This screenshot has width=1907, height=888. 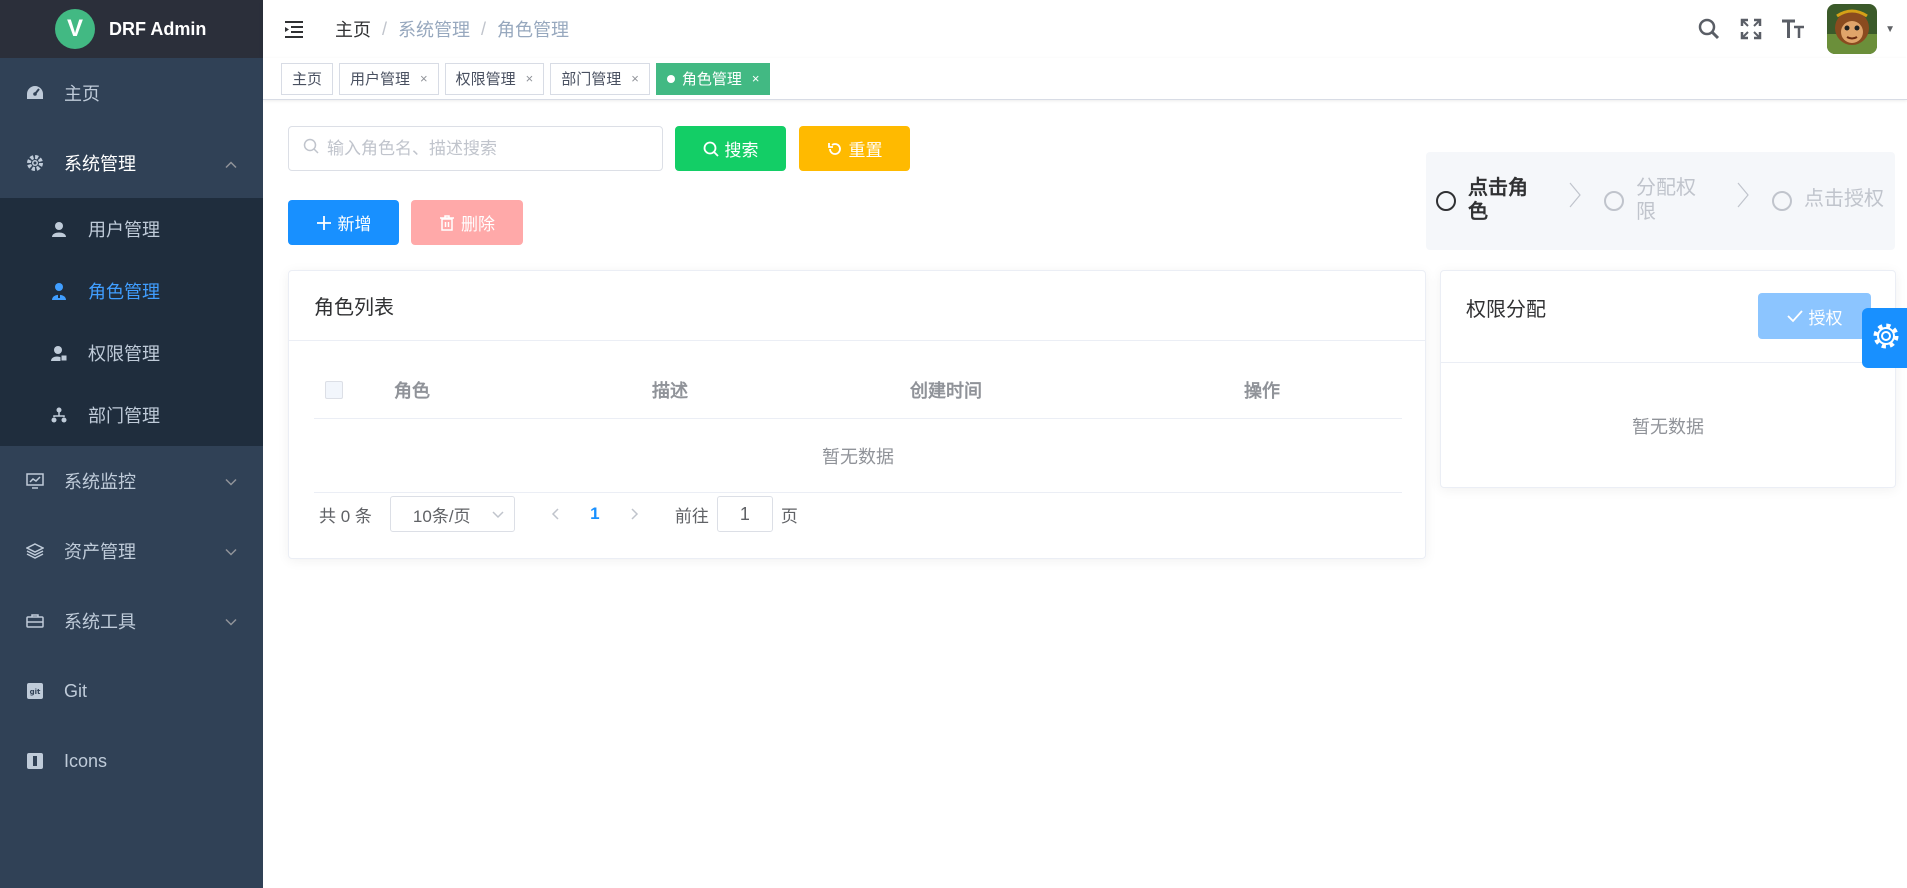 What do you see at coordinates (294, 29) in the screenshot?
I see `hamburger-icon` at bounding box center [294, 29].